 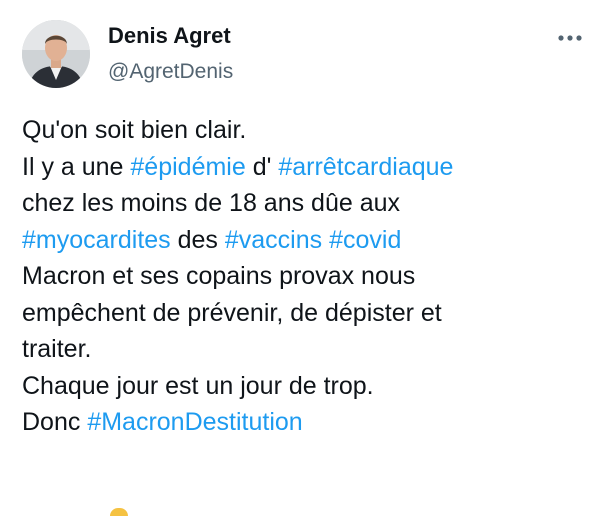 I want to click on text-line: chez les moins de 18 ans dûe aux, so click(x=302, y=203).